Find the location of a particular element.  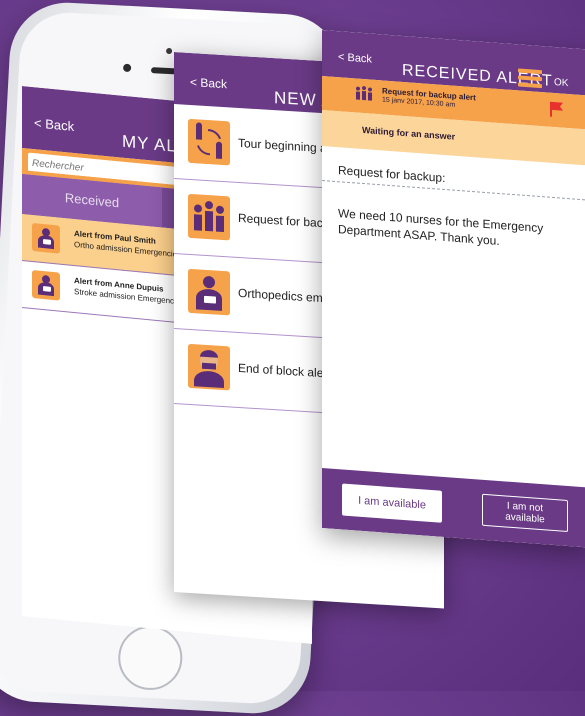

menu-icon is located at coordinates (530, 78).